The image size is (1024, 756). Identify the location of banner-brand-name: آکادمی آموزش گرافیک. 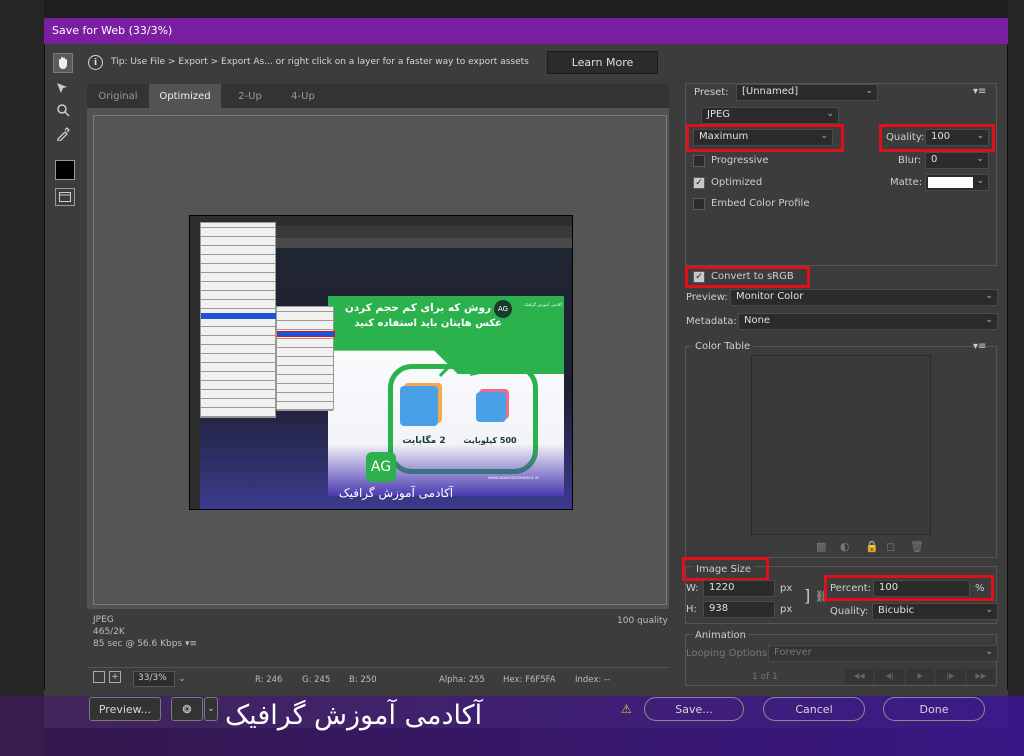
(396, 493).